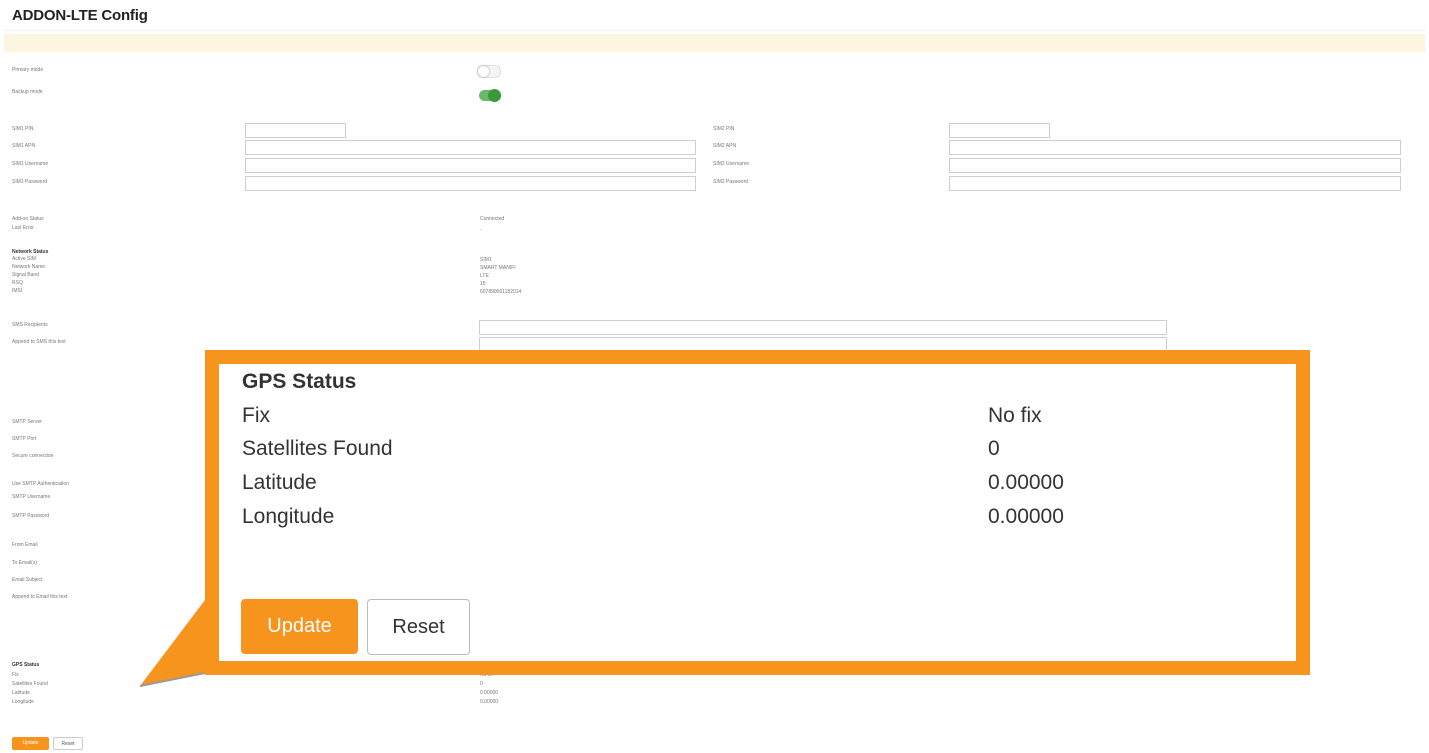  Describe the element at coordinates (279, 482) in the screenshot. I see `gps-latitude-label: Latitude` at that location.